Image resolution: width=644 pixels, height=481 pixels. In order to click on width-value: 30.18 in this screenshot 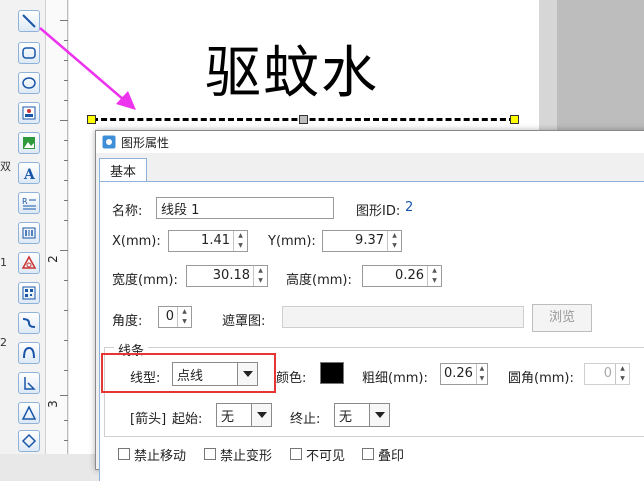, I will do `click(231, 275)`.